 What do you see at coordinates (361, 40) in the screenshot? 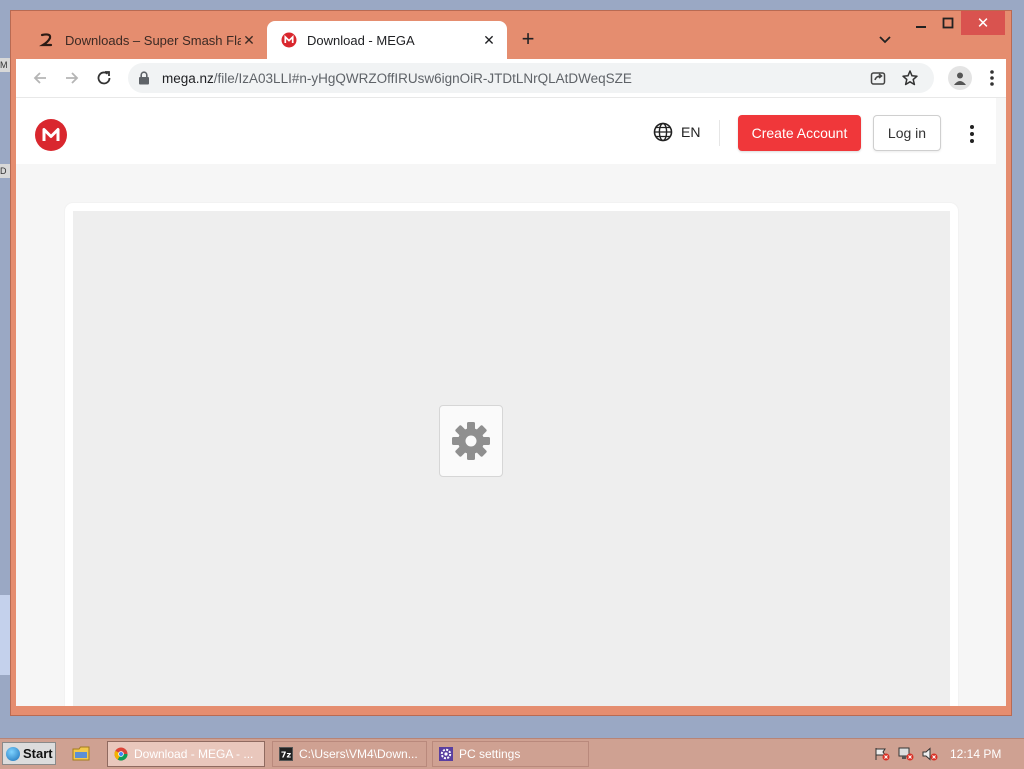
I see `tab-title: Download - MEGA` at bounding box center [361, 40].